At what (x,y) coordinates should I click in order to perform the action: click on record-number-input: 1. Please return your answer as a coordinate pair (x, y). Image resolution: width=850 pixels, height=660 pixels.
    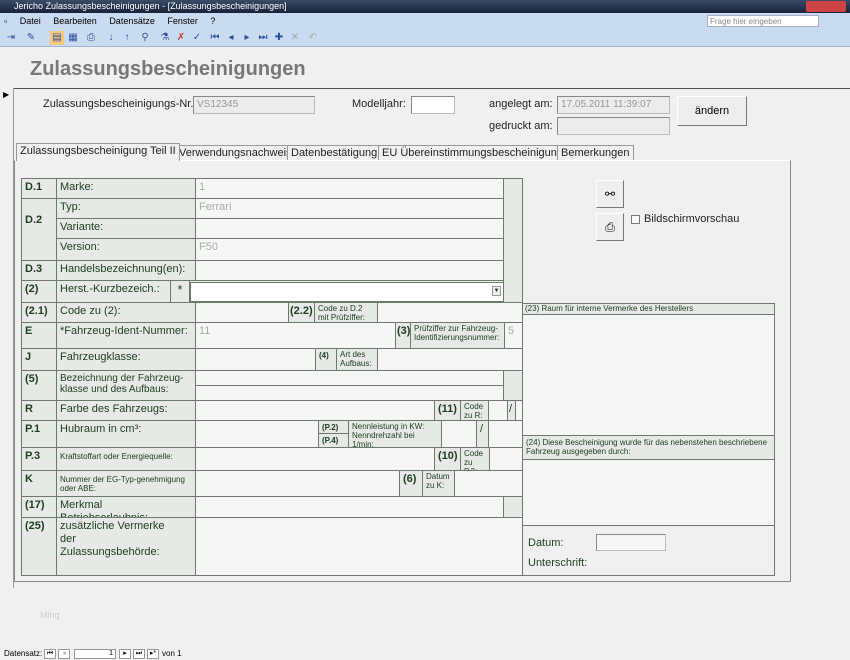
    Looking at the image, I should click on (95, 654).